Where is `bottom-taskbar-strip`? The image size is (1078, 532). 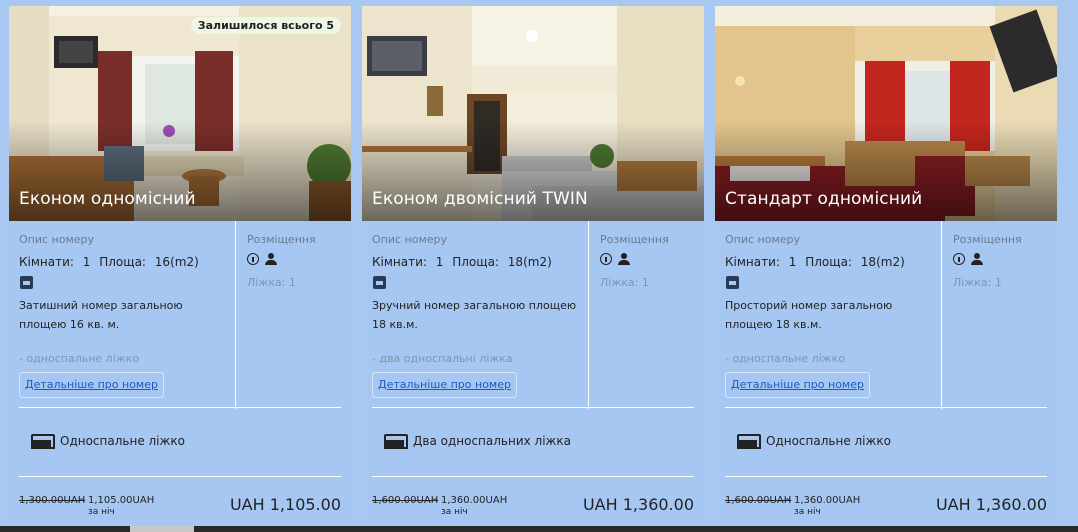
bottom-taskbar-strip is located at coordinates (539, 529).